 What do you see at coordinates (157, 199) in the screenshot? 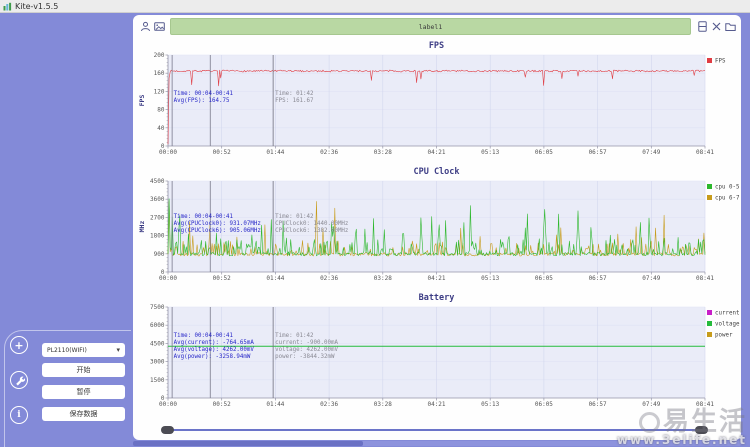
I see `y-tick-label: 3600` at bounding box center [157, 199].